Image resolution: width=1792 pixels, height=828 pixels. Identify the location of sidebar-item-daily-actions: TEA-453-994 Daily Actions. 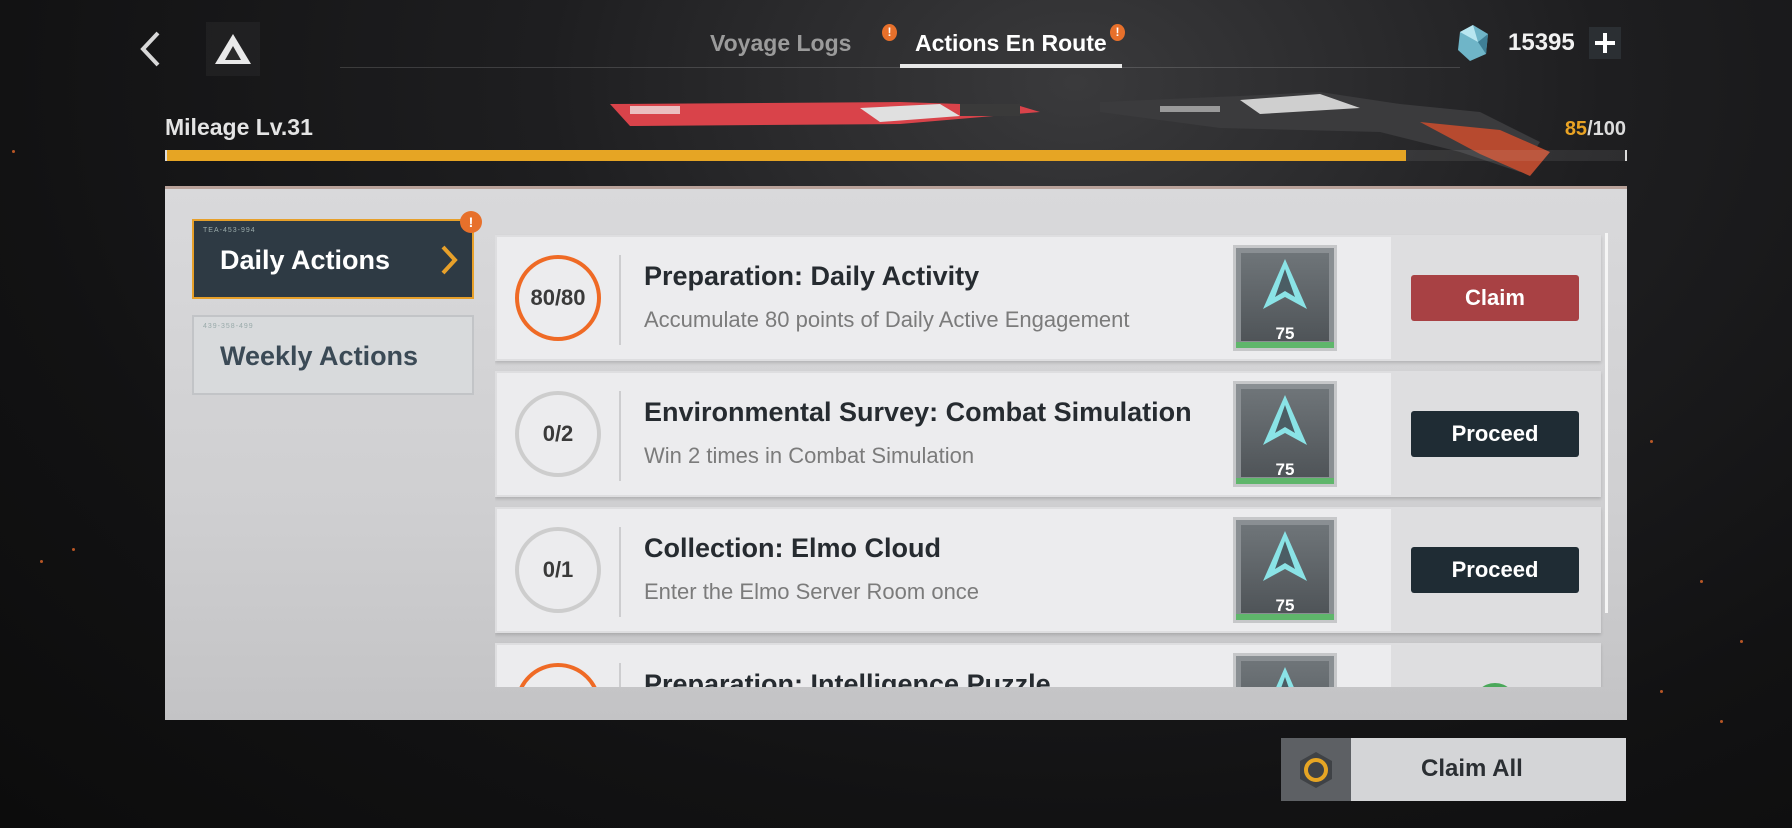
(333, 259).